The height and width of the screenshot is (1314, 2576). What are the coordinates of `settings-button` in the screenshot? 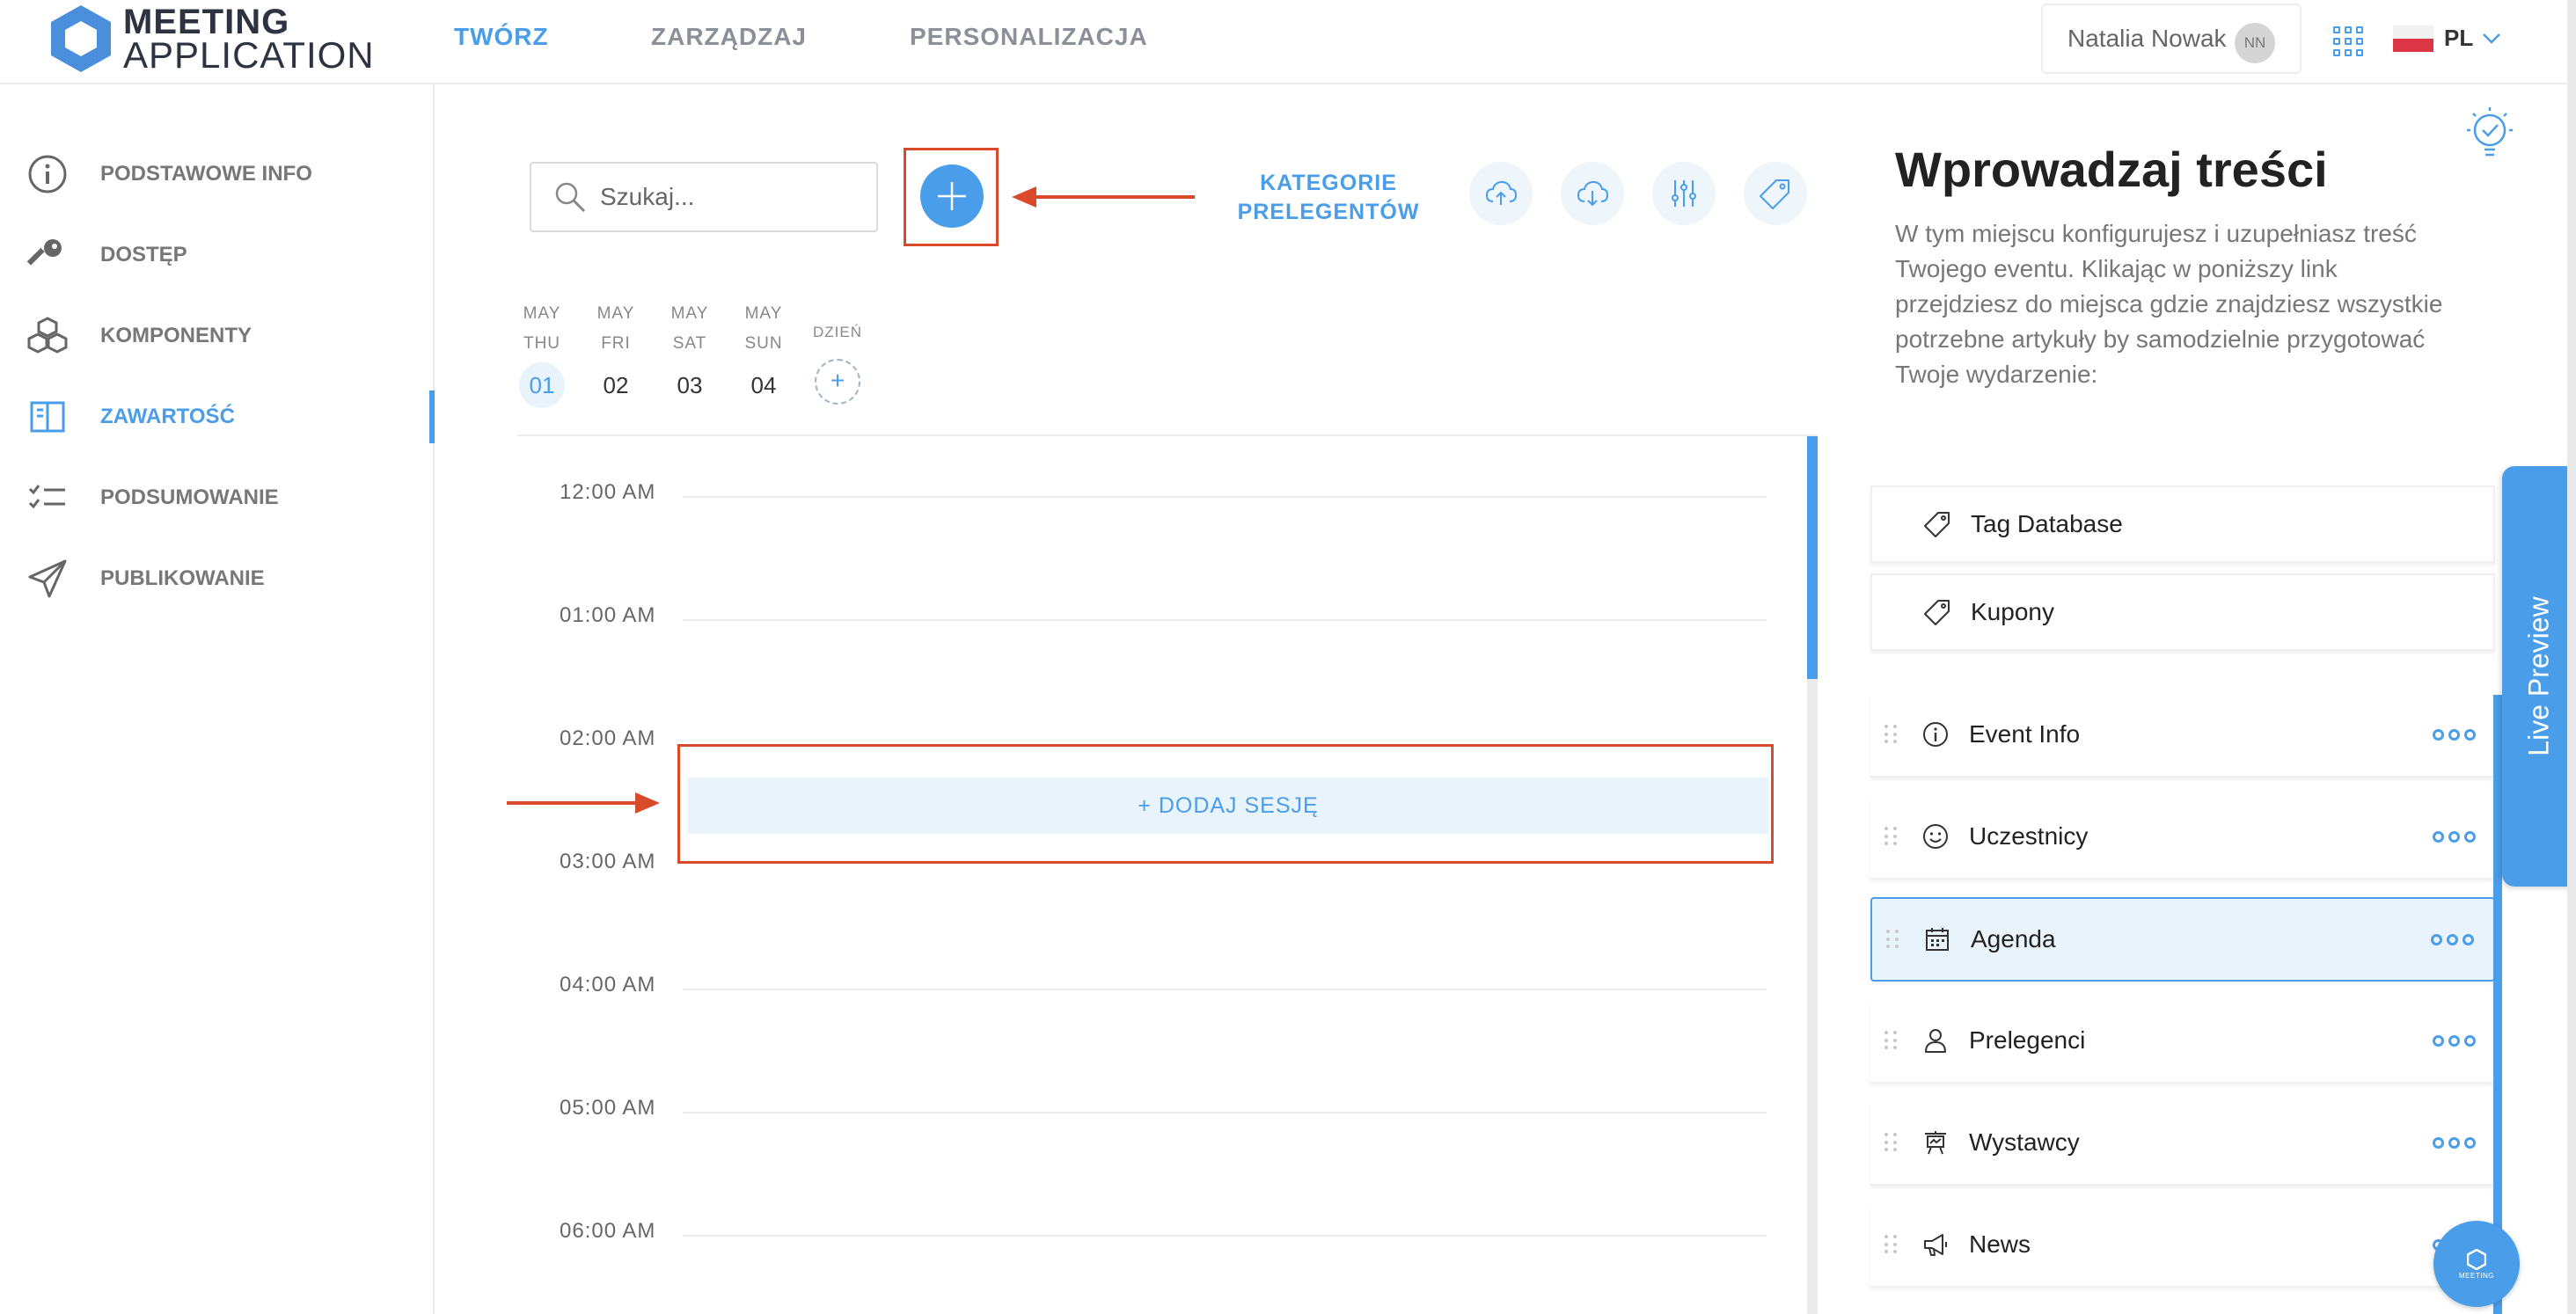 It's located at (1684, 193).